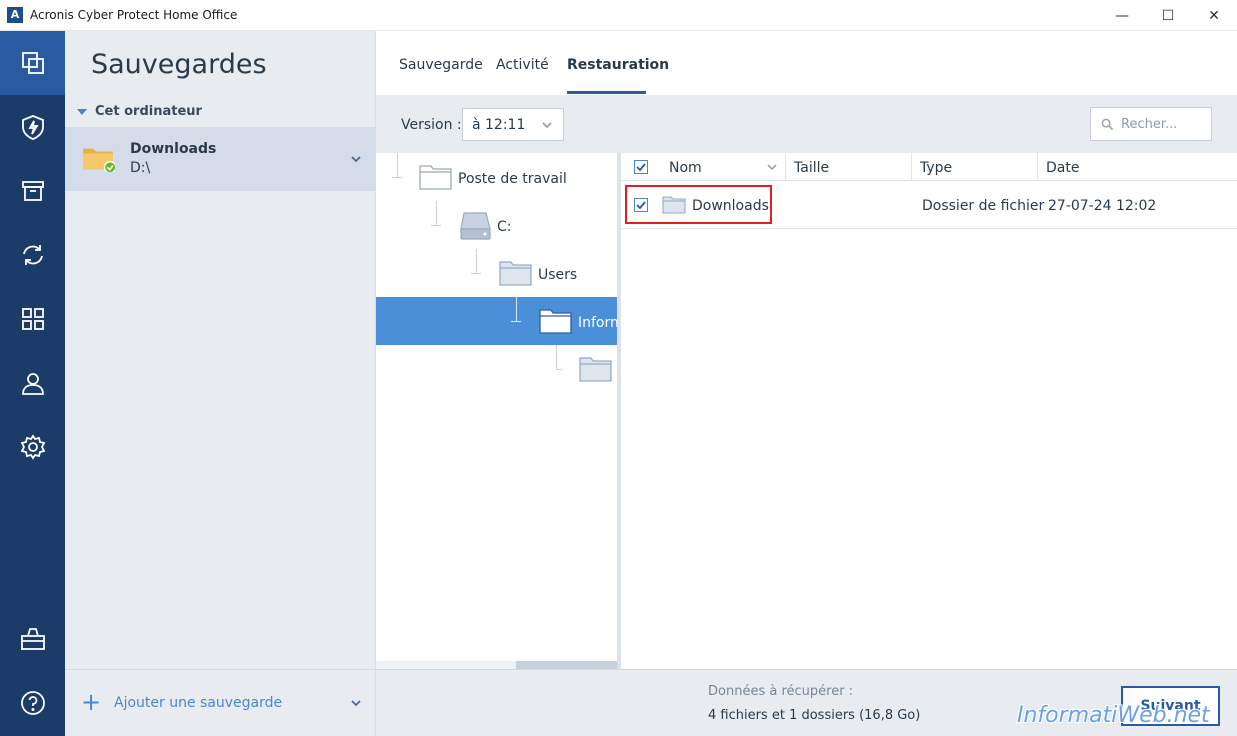 Image resolution: width=1237 pixels, height=736 pixels. What do you see at coordinates (179, 64) in the screenshot?
I see `page-title: Sauvegardes` at bounding box center [179, 64].